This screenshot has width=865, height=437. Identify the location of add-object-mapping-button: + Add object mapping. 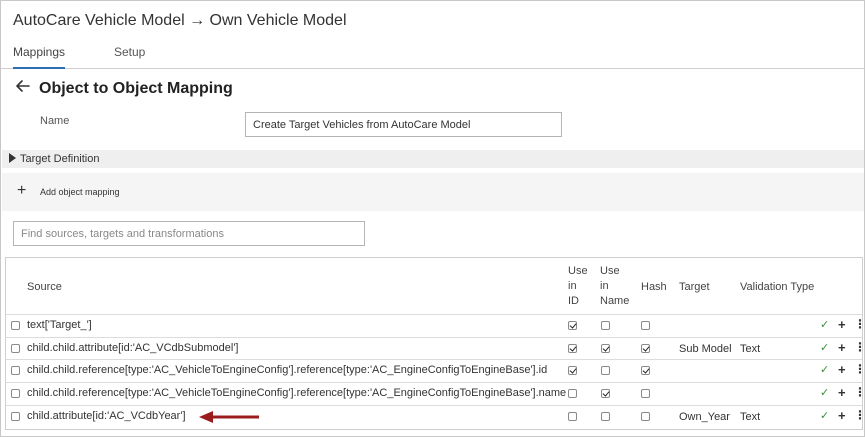
(433, 192).